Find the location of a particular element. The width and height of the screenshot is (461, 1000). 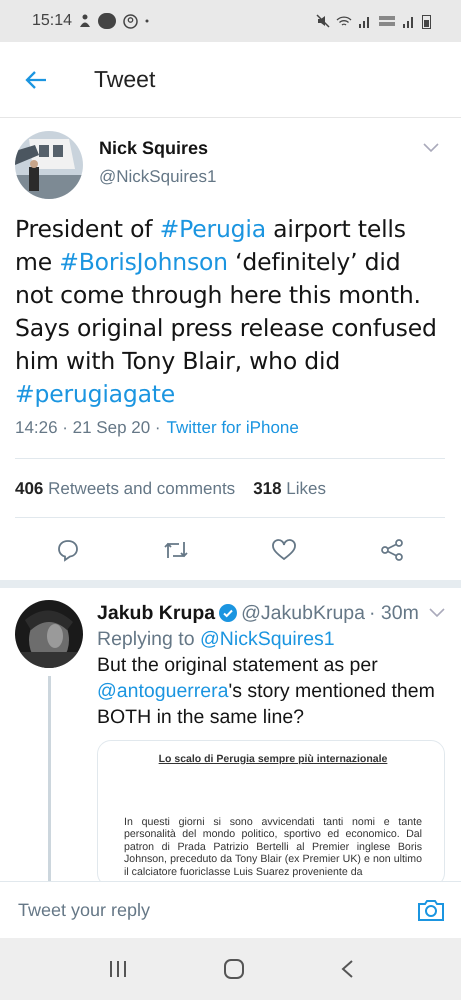

hashtag-link: #perugiagate is located at coordinates (95, 394).